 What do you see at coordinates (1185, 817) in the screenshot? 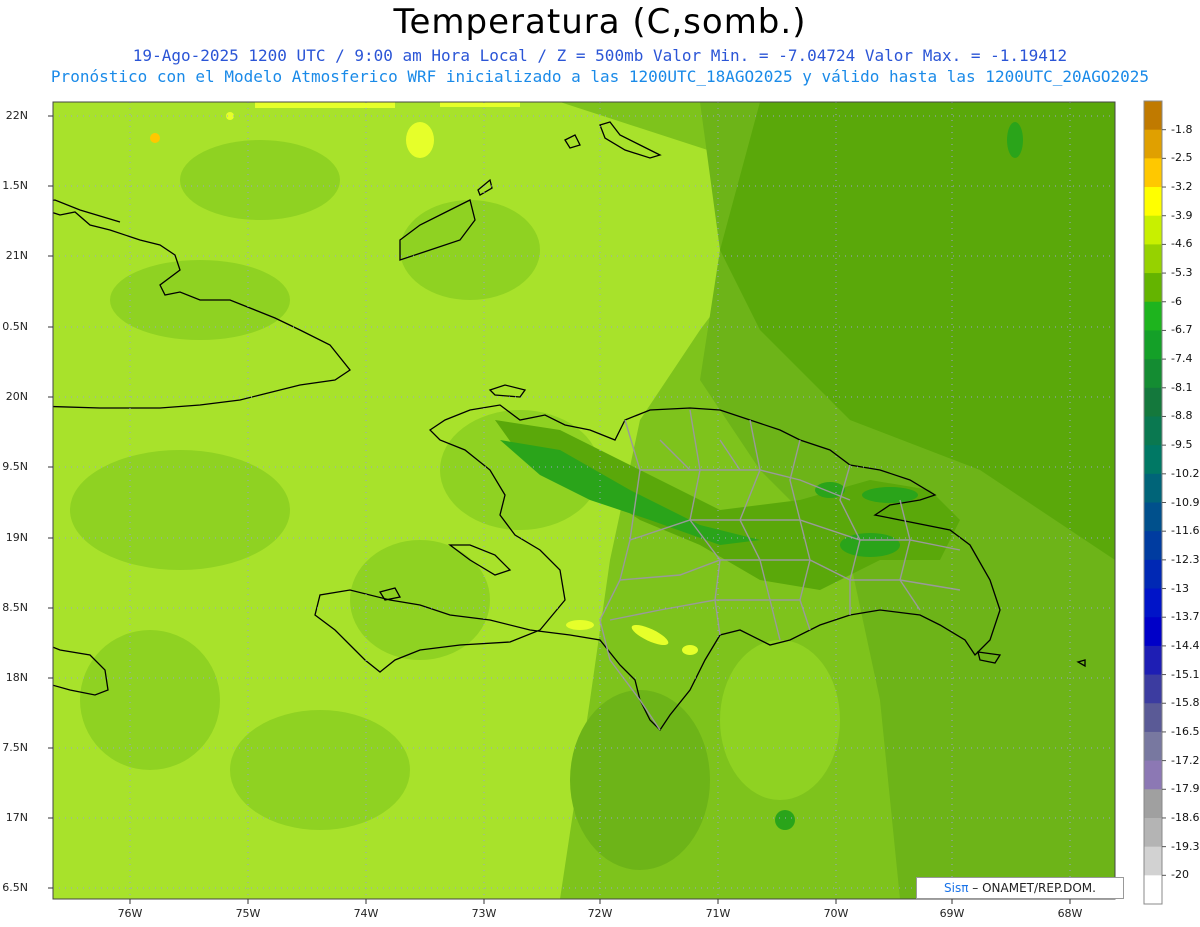
I see `colorbar-label: -18.6` at bounding box center [1185, 817].